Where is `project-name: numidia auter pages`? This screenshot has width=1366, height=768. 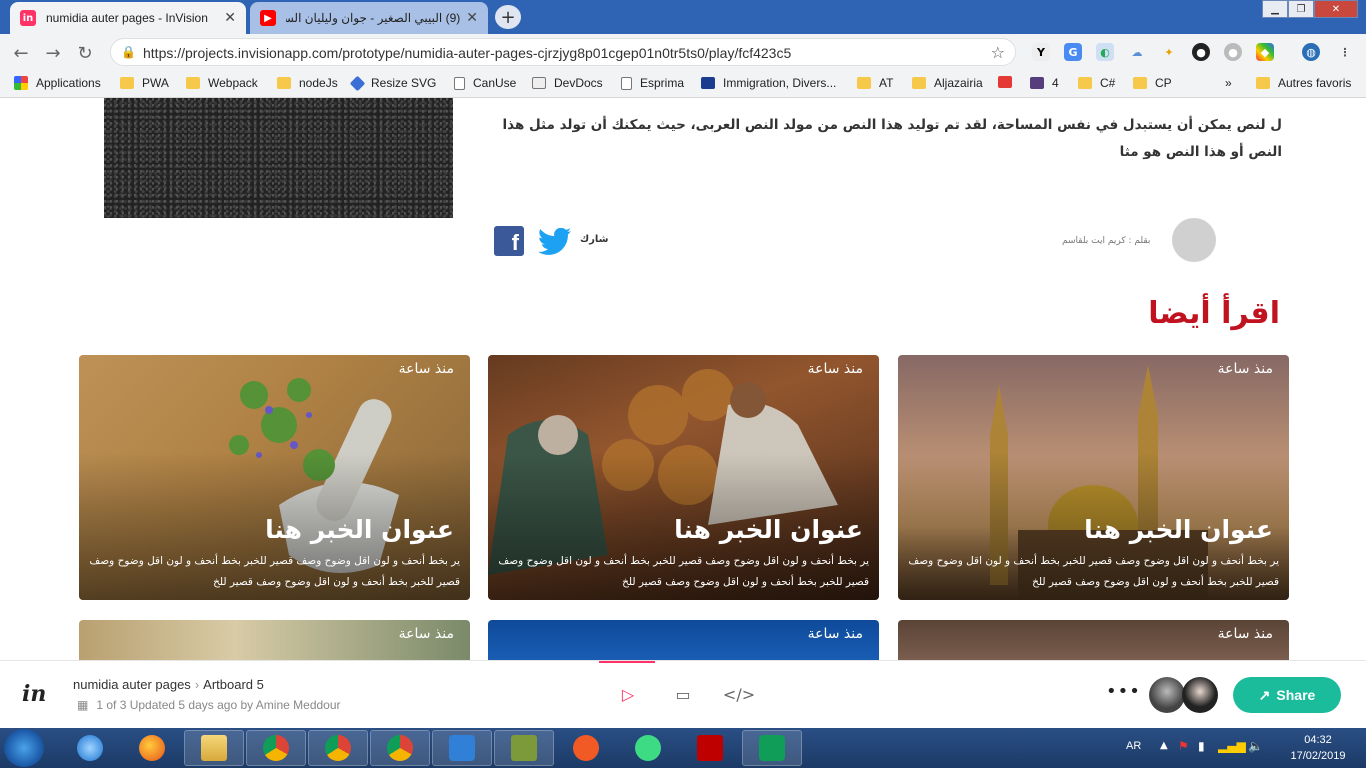
project-name: numidia auter pages is located at coordinates (132, 684).